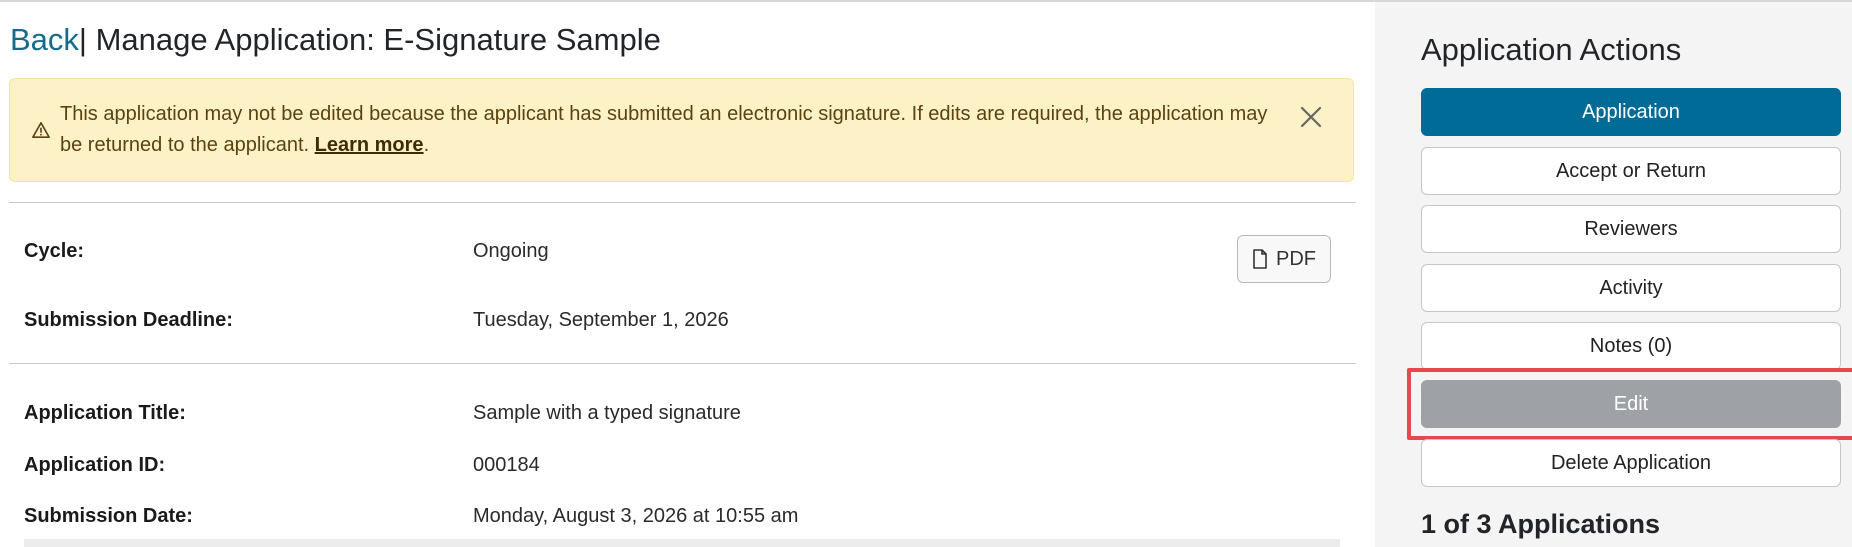 The width and height of the screenshot is (1852, 547). Describe the element at coordinates (1631, 463) in the screenshot. I see `delete-application-button: Delete Application` at that location.